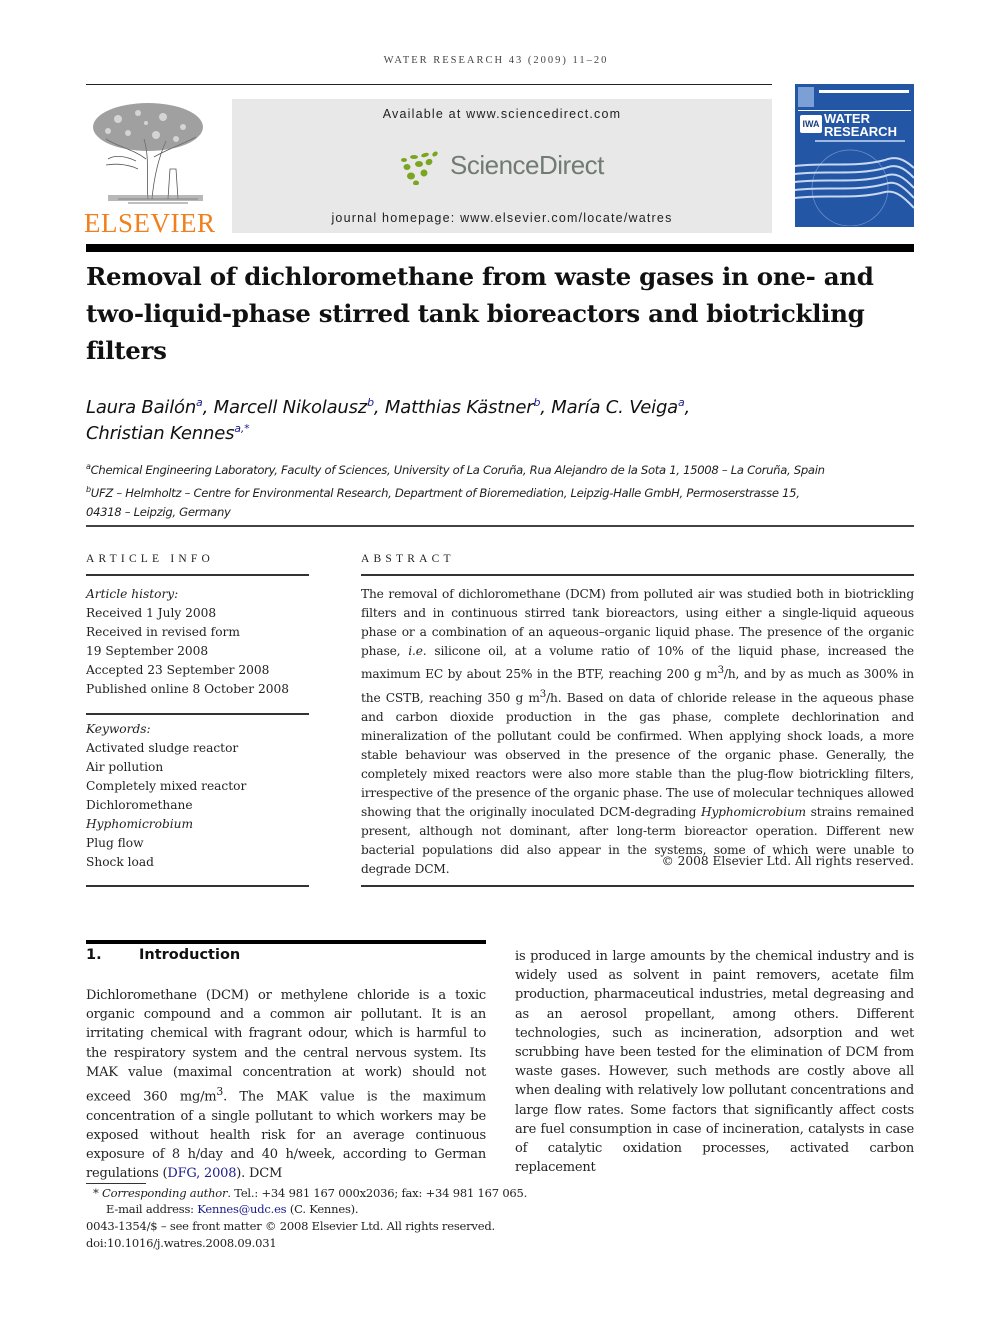  Describe the element at coordinates (370, 402) in the screenshot. I see `affiliation-marker: b` at that location.